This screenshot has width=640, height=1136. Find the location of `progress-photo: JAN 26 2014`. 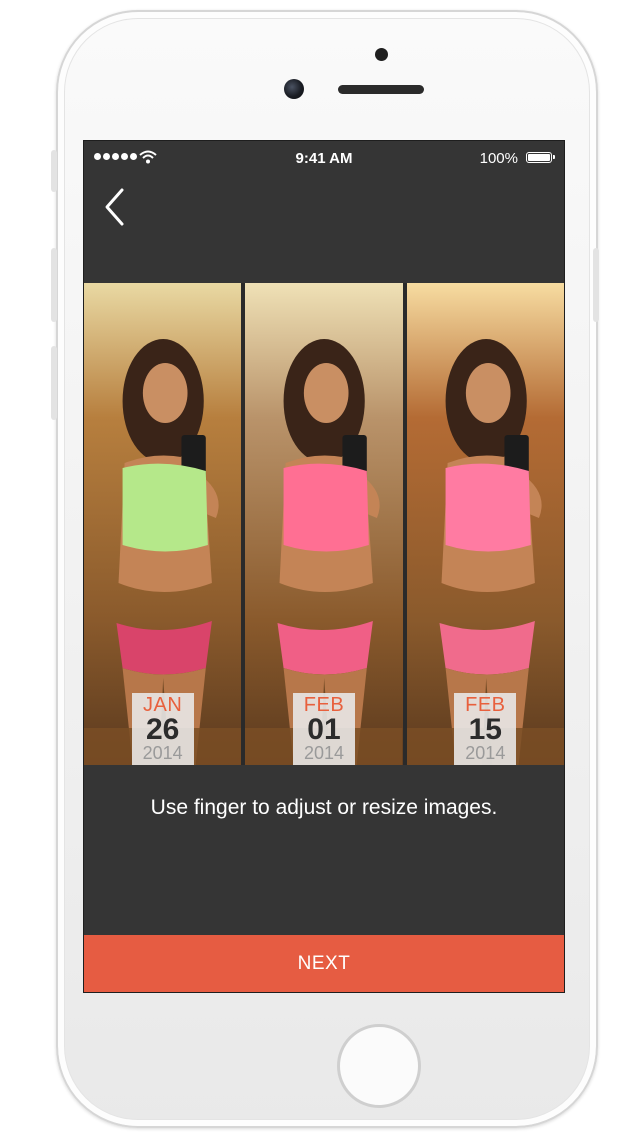

progress-photo: JAN 26 2014 is located at coordinates (163, 524).